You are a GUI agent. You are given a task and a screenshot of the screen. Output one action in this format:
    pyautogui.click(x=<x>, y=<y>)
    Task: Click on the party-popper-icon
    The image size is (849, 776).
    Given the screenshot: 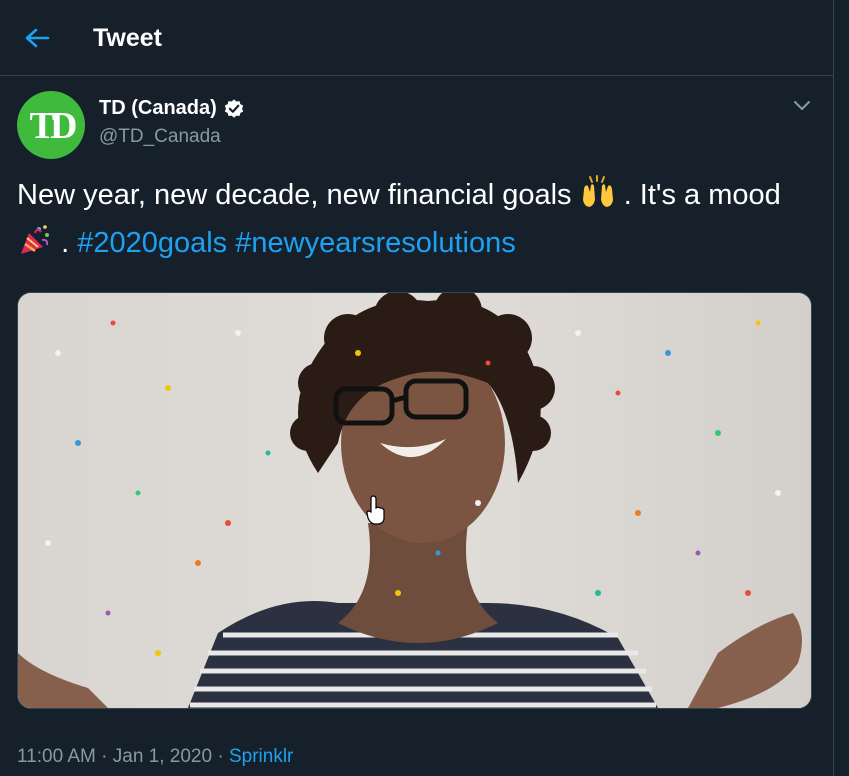 What is the action you would take?
    pyautogui.click(x=35, y=246)
    